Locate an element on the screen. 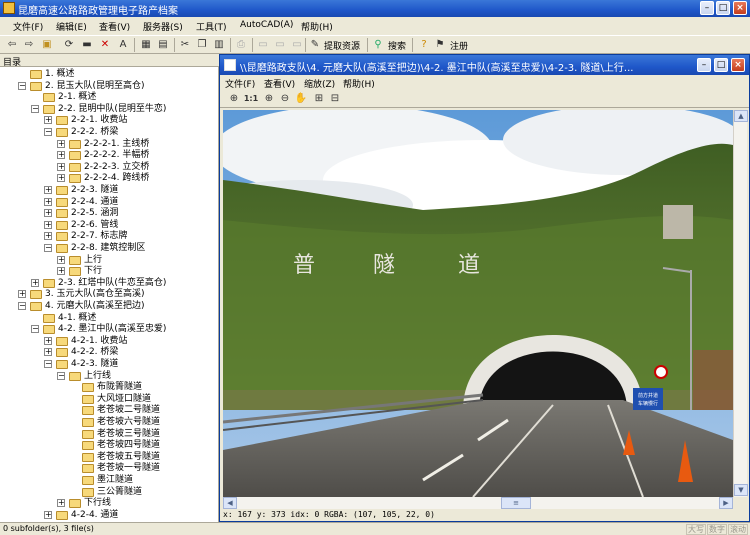 Image resolution: width=750 pixels, height=535 pixels. maximize-button: □ is located at coordinates (723, 8).